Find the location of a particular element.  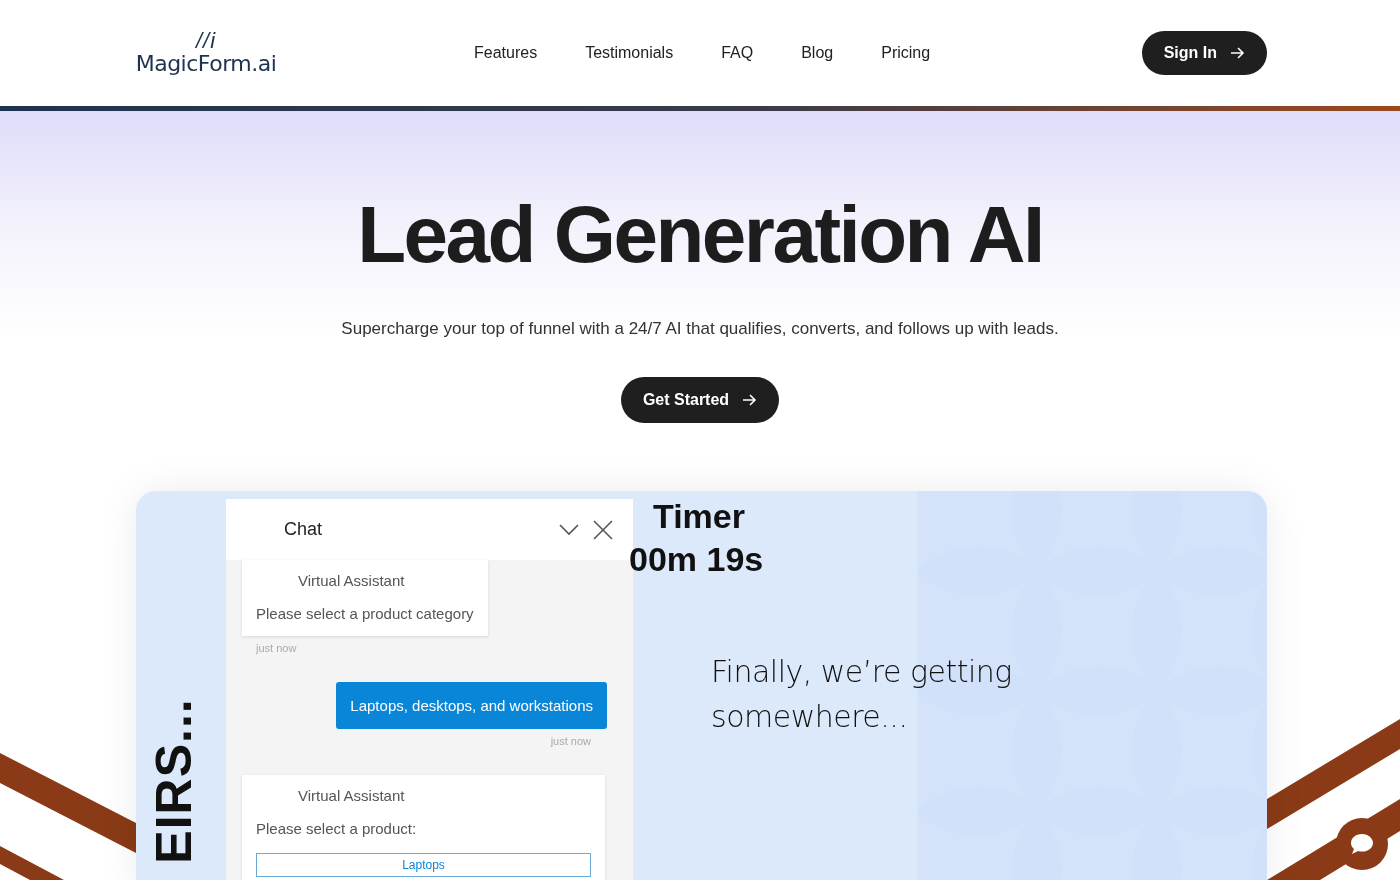

nav-link: Blog is located at coordinates (817, 53).